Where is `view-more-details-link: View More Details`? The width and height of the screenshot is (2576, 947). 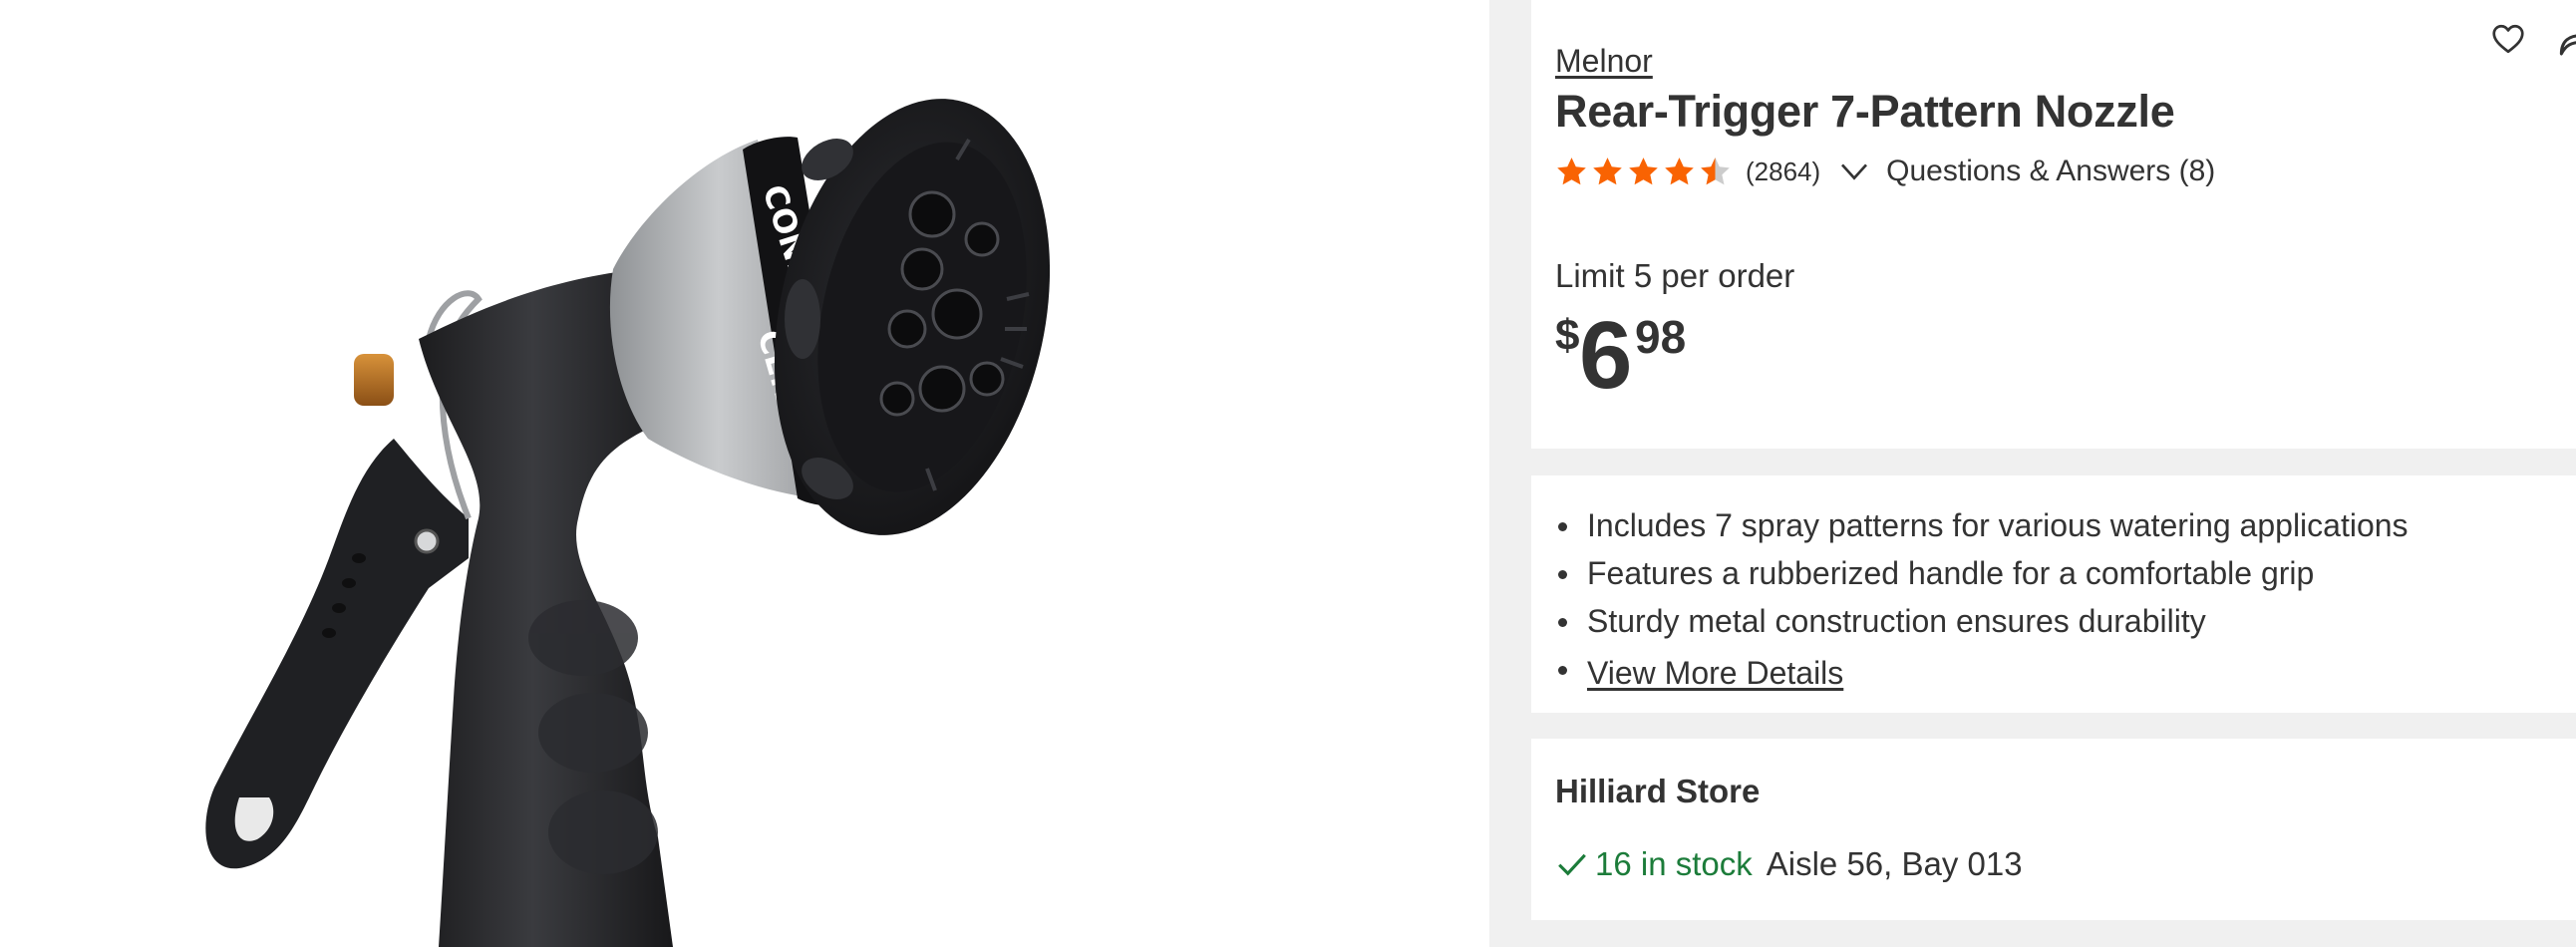
view-more-details-link: View More Details is located at coordinates (1715, 673).